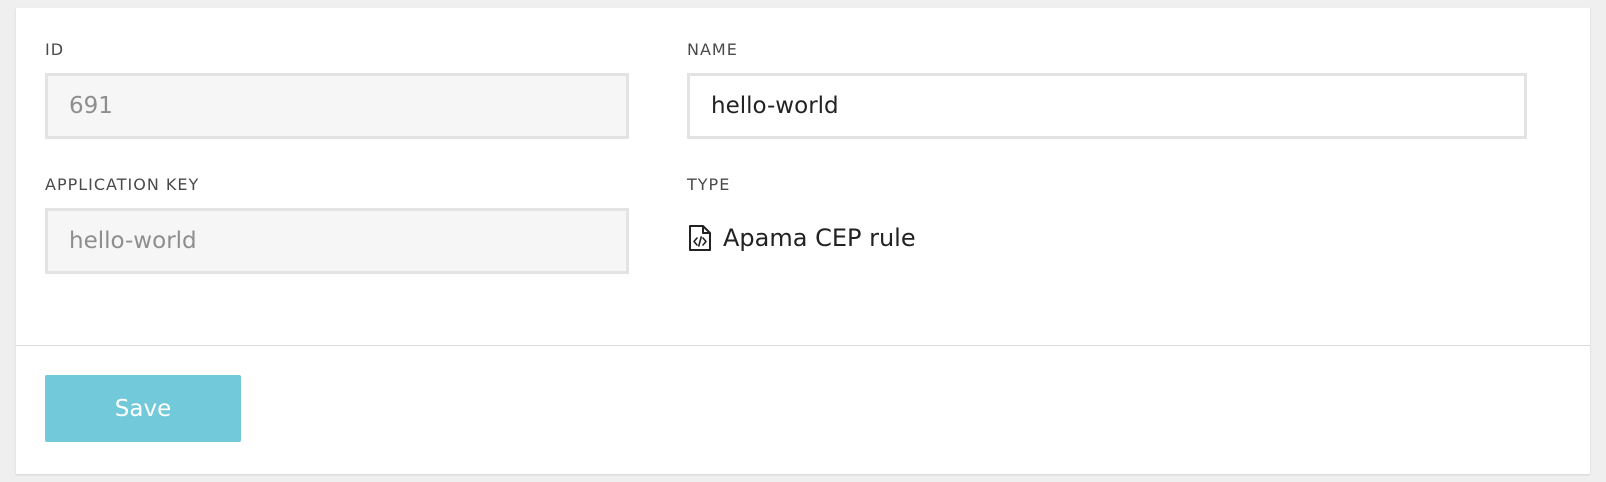 The height and width of the screenshot is (482, 1606). What do you see at coordinates (1107, 213) in the screenshot?
I see `type-field-group: TYPE Apama CEP rule` at bounding box center [1107, 213].